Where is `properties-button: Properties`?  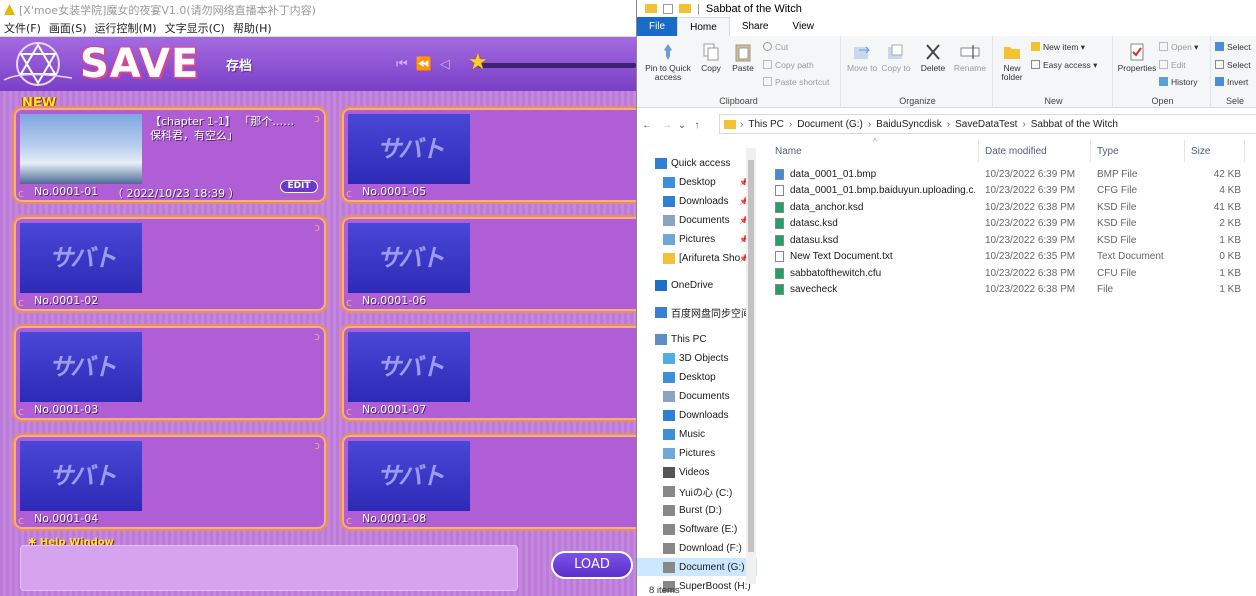
properties-button: Properties is located at coordinates (1137, 57).